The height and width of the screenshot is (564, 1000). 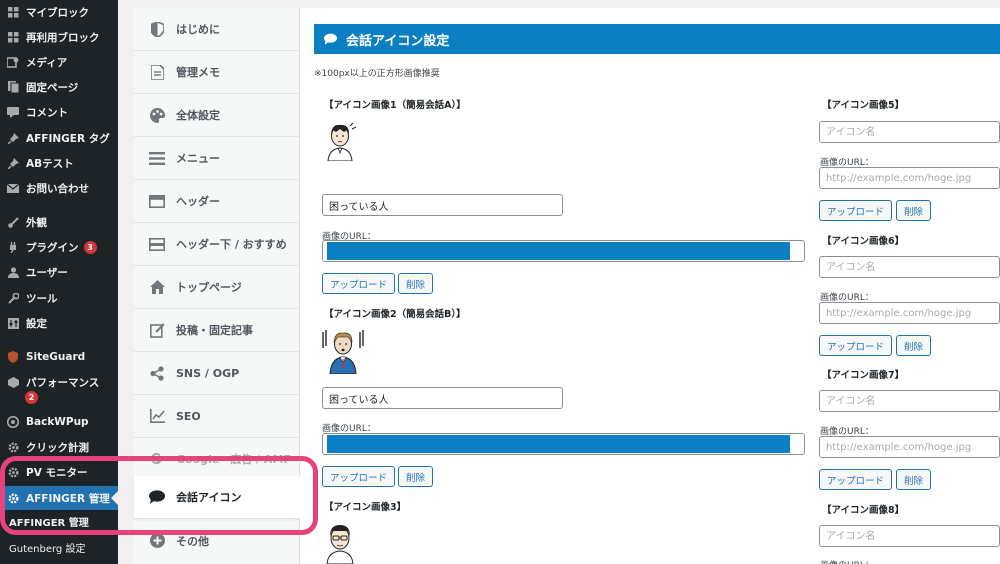 I want to click on settings-tab-menu: メニュー, so click(x=217, y=158).